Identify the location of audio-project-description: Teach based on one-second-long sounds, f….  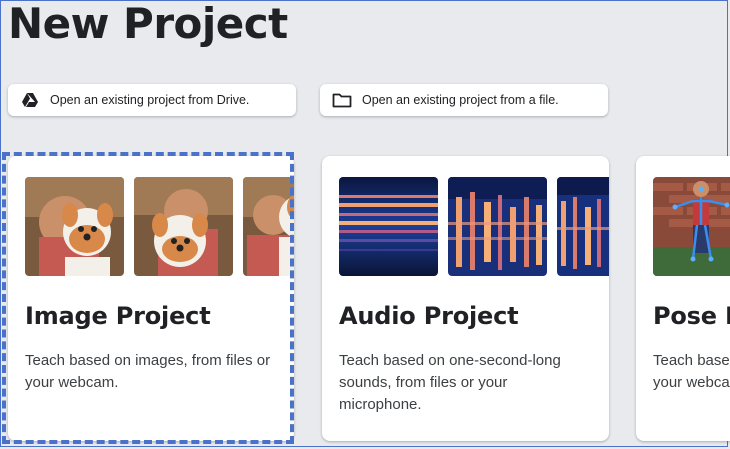
(450, 382).